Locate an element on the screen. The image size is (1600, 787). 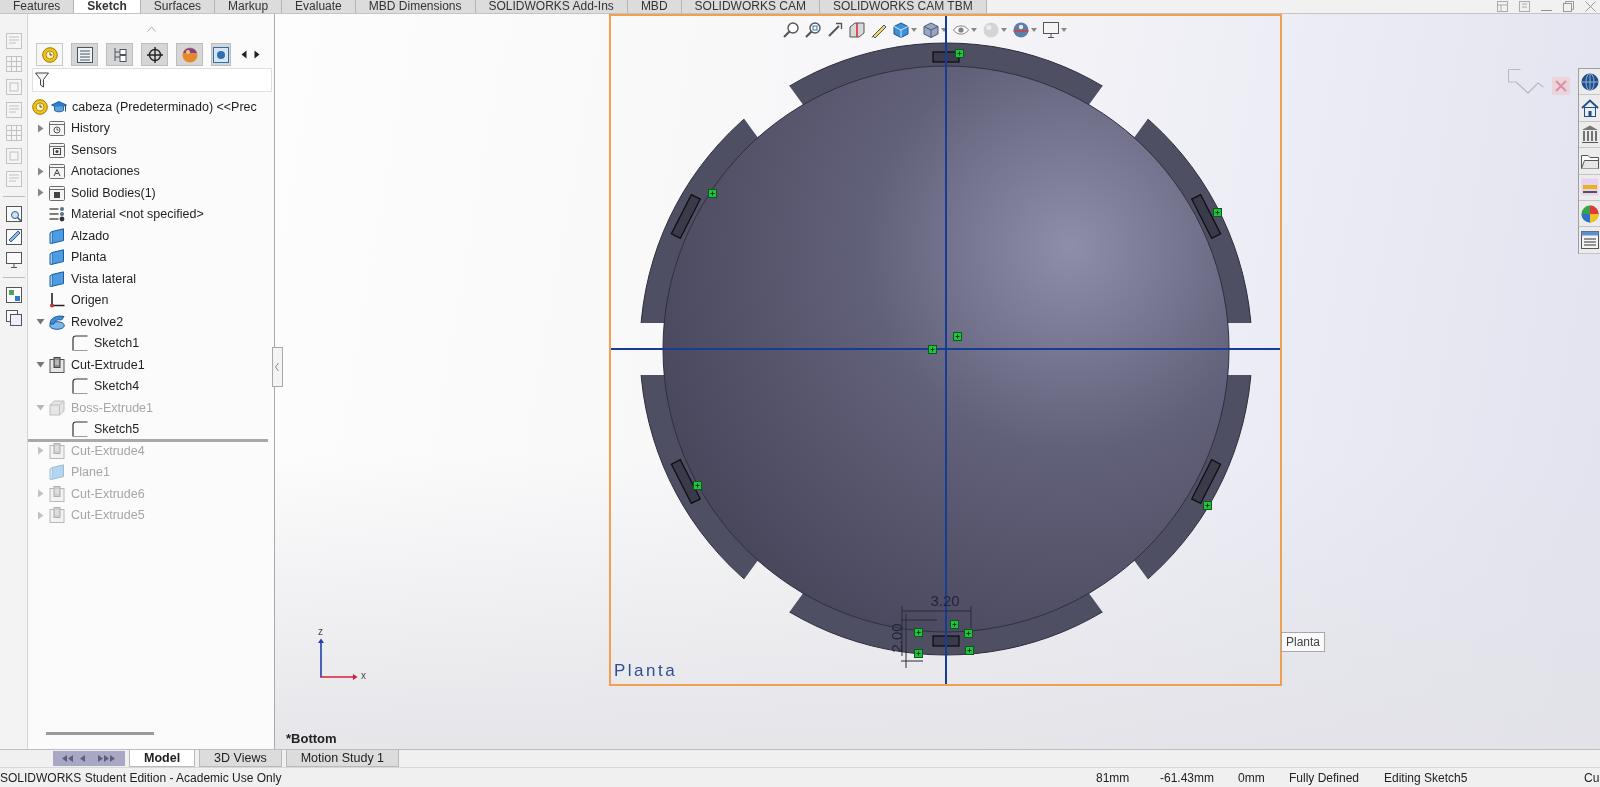
annotation-folder-icon is located at coordinates (57, 171).